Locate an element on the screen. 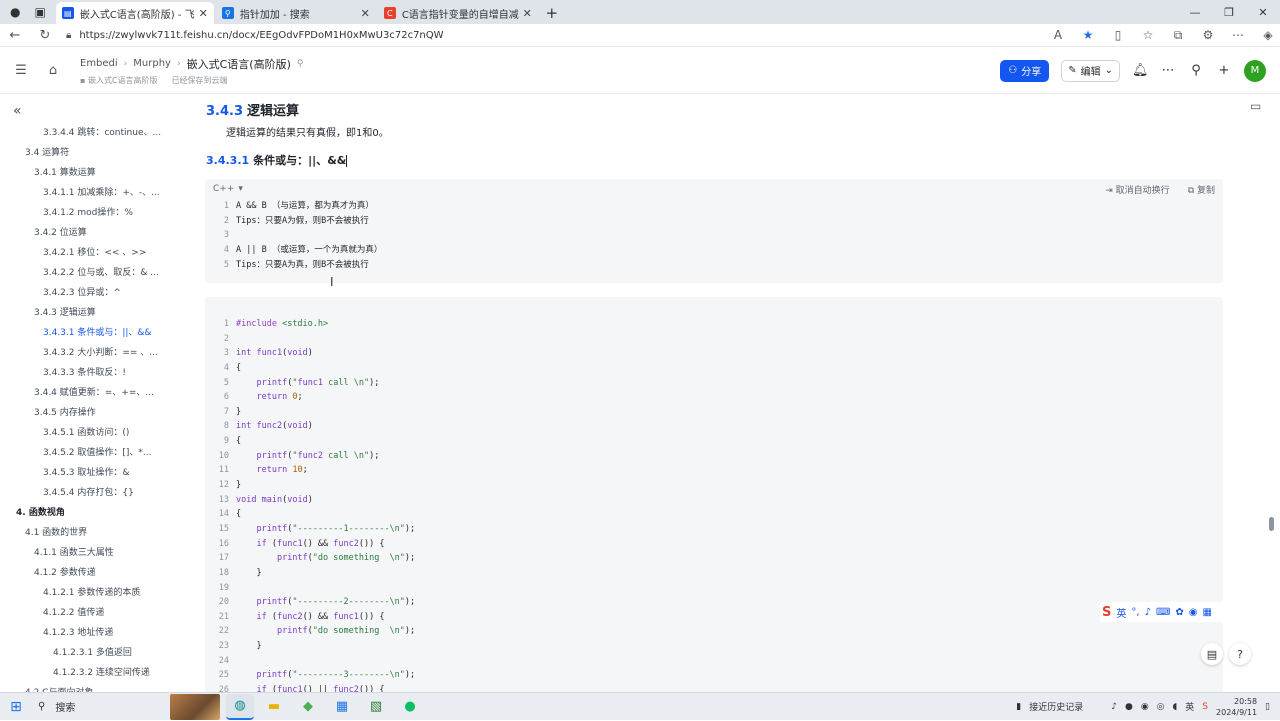 The height and width of the screenshot is (721, 1280). bell-icon: 🔔︎ is located at coordinates (1140, 70).